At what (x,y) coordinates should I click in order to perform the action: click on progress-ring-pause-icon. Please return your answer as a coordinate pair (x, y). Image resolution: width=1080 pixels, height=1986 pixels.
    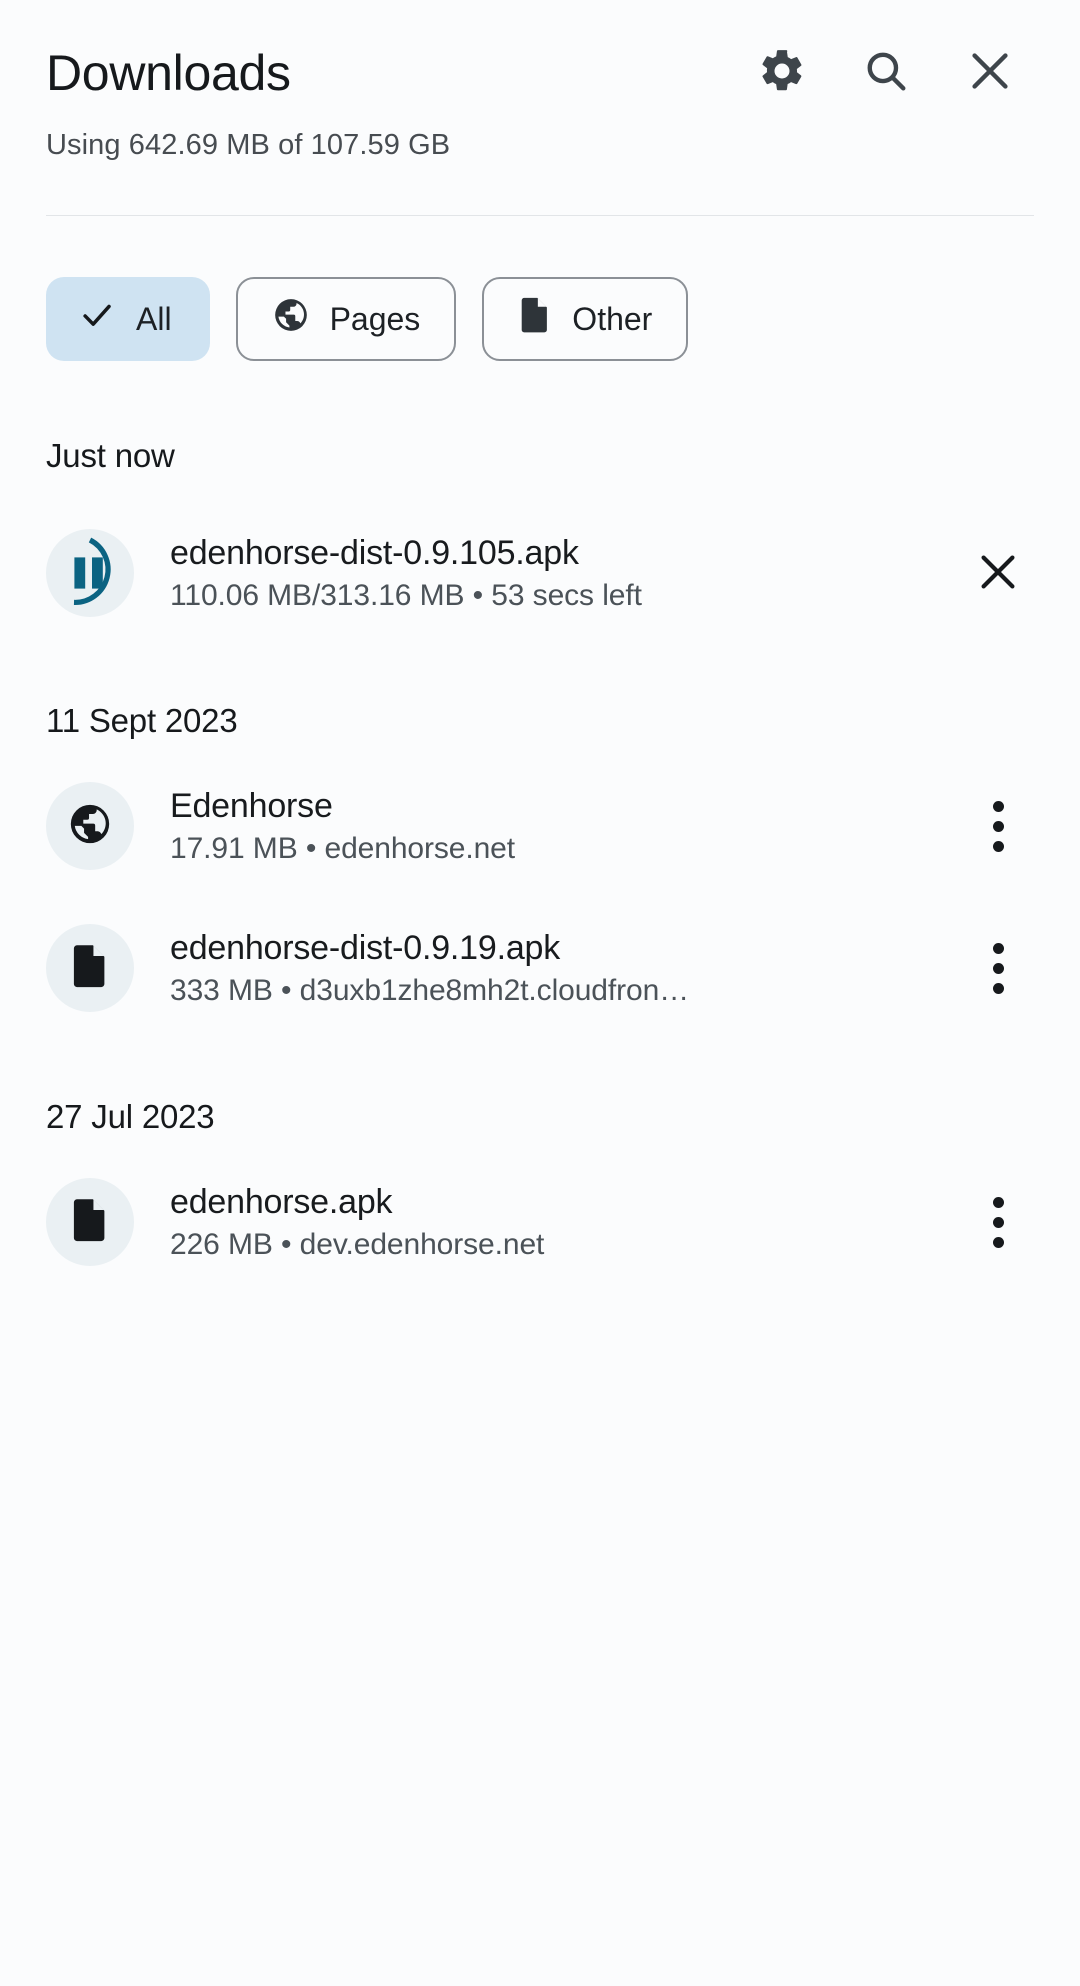
    Looking at the image, I should click on (92, 571).